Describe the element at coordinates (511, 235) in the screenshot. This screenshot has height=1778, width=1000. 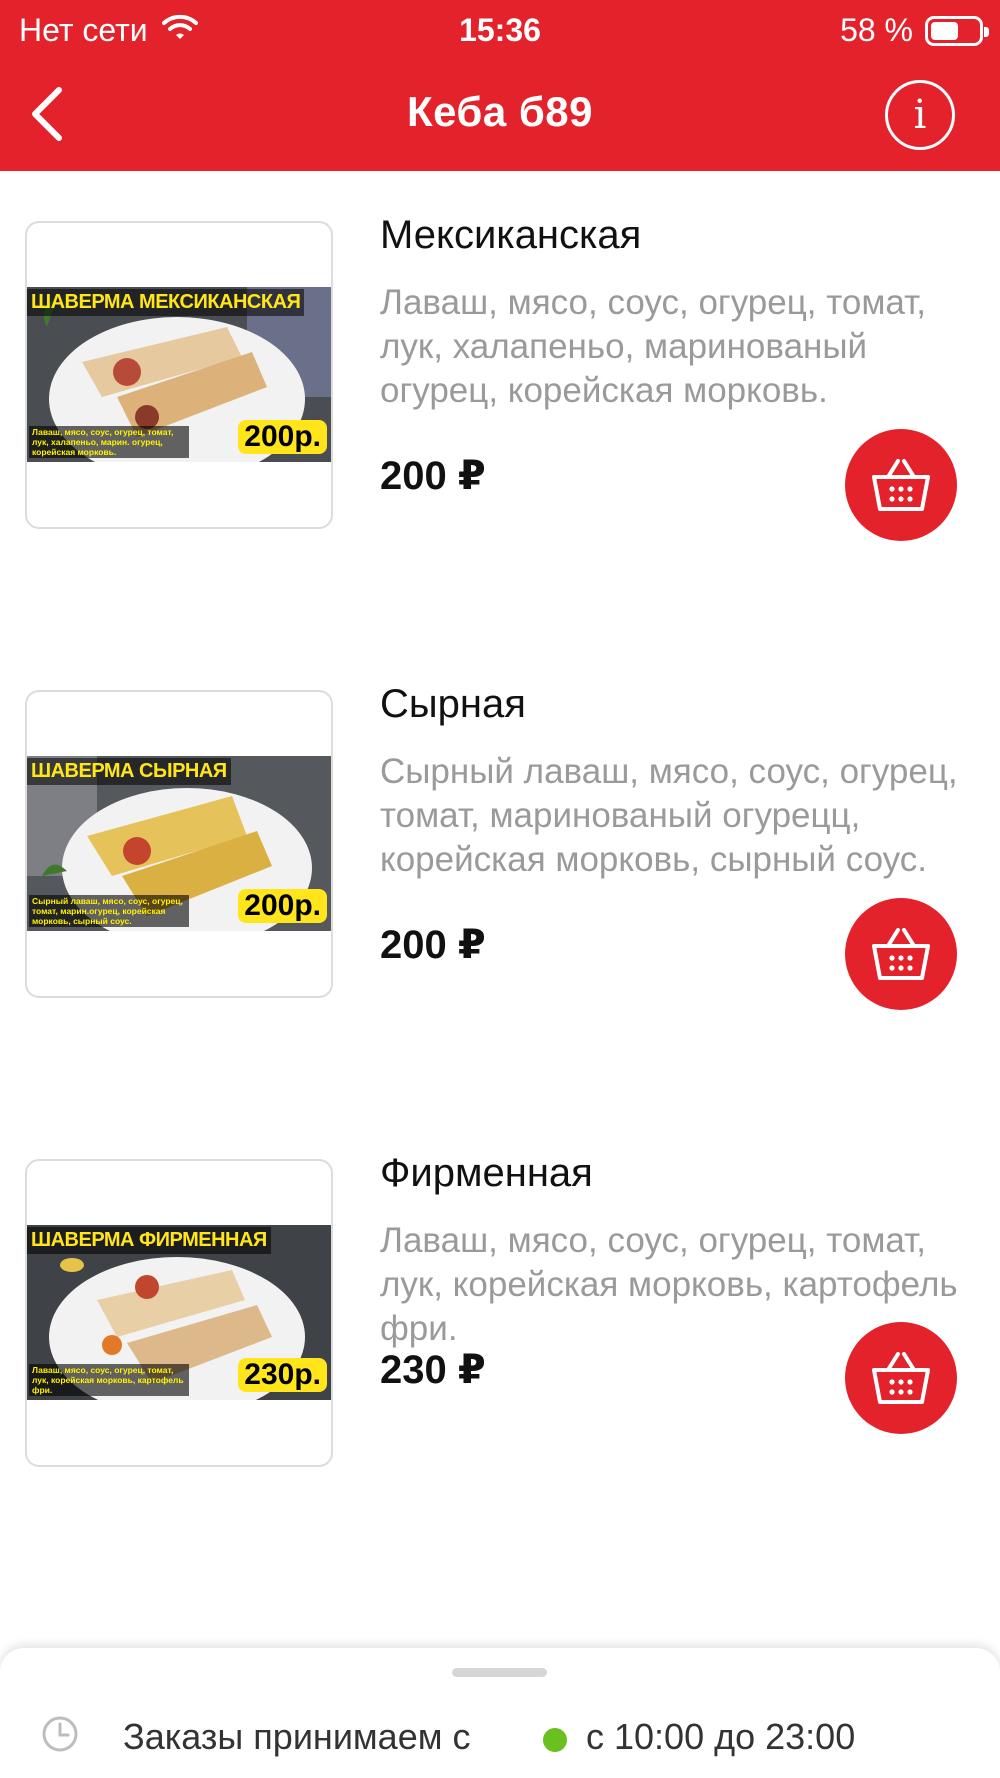
I see `product-name: Мексиканская` at that location.